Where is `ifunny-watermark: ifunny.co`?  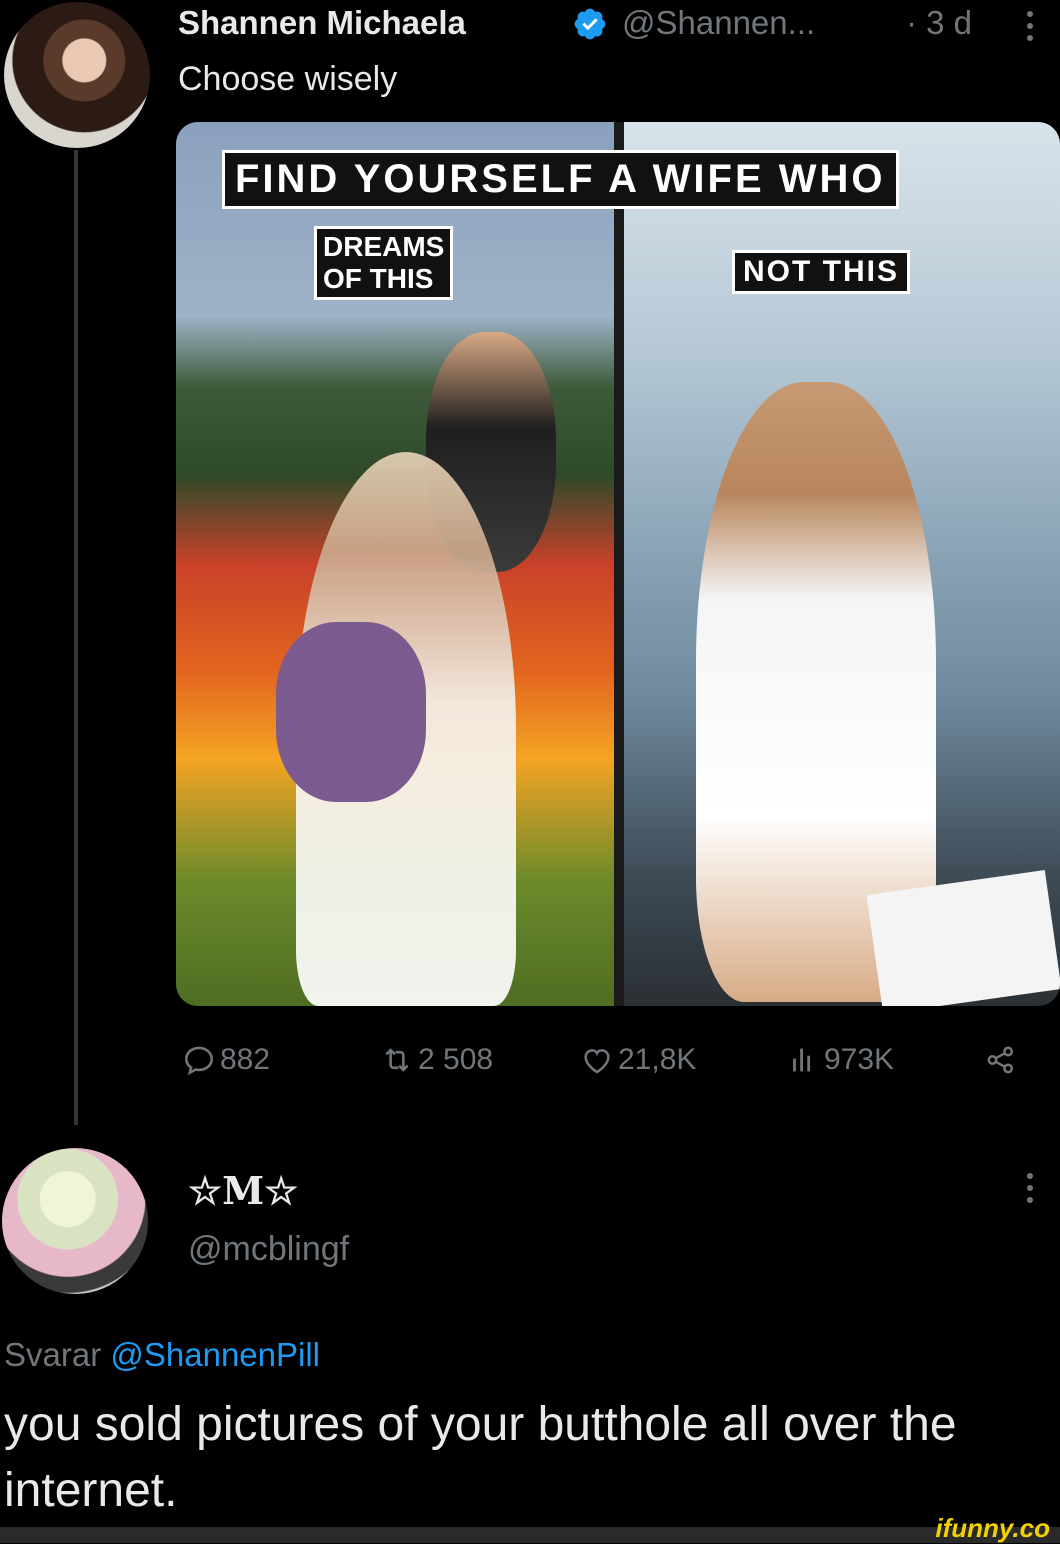
ifunny-watermark: ifunny.co is located at coordinates (992, 1528).